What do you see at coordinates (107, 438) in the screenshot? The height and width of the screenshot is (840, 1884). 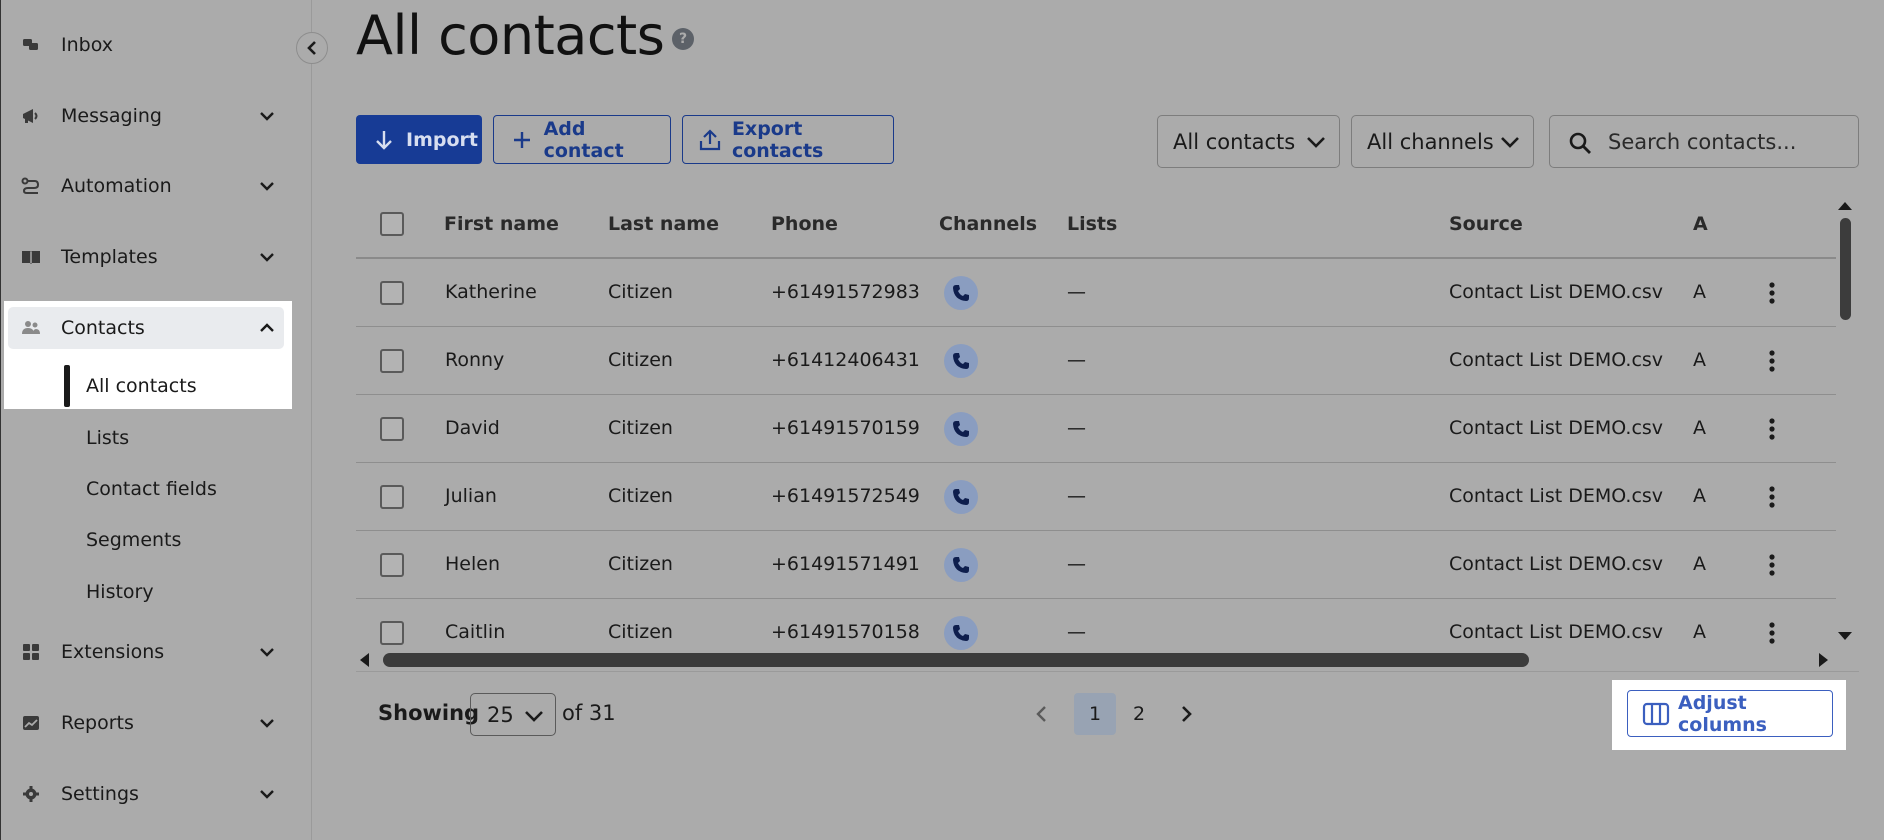 I see `sidebar-subitem-lists: Lists` at bounding box center [107, 438].